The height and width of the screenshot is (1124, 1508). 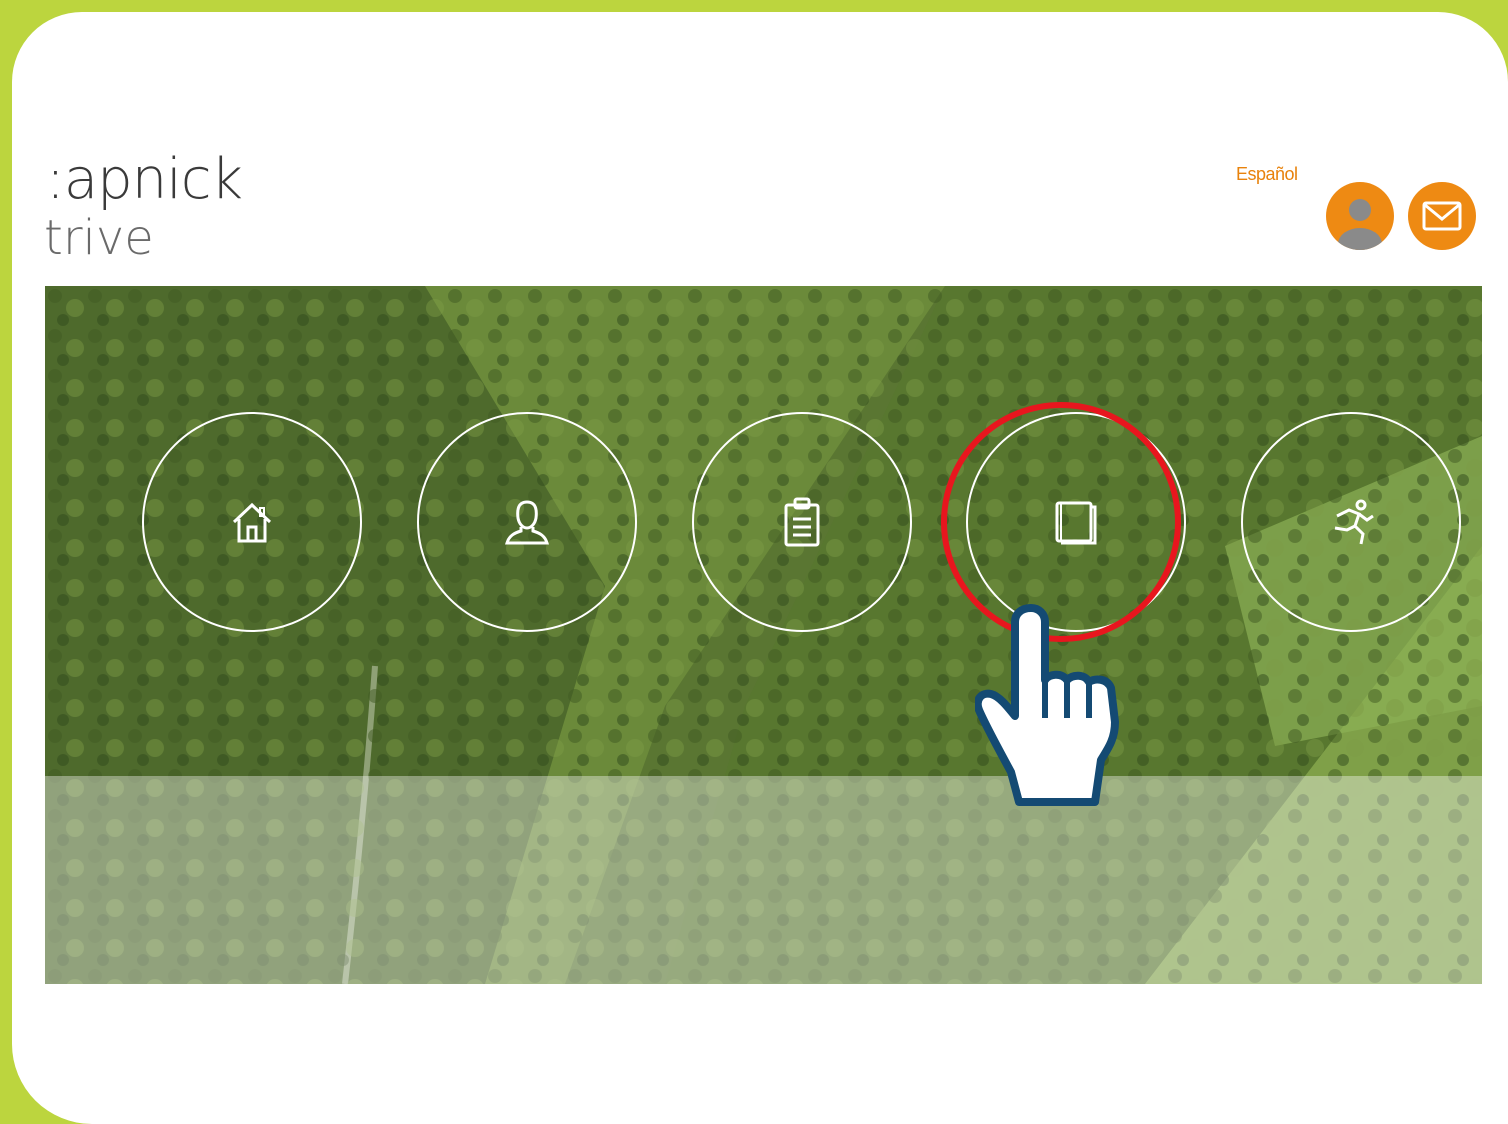 I want to click on brand-logo-line2: trive, so click(x=99, y=238).